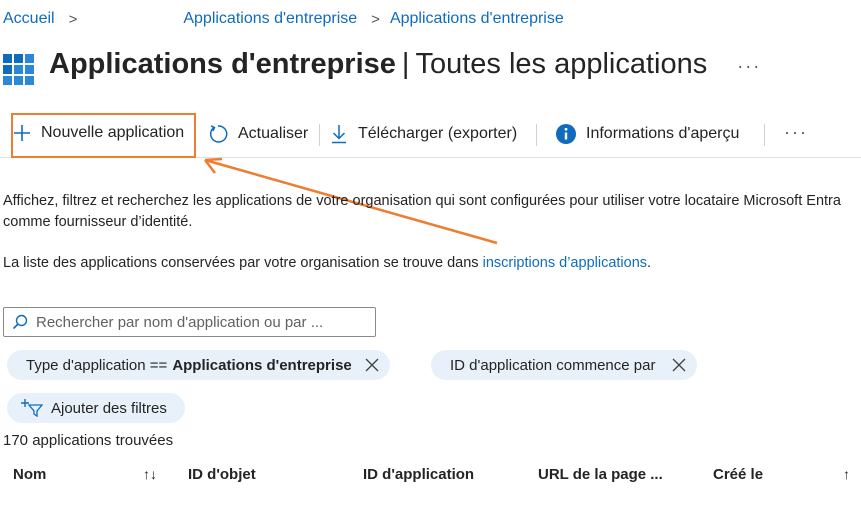 The width and height of the screenshot is (861, 511). I want to click on app-registrations-link: inscriptions d’applications, so click(565, 263).